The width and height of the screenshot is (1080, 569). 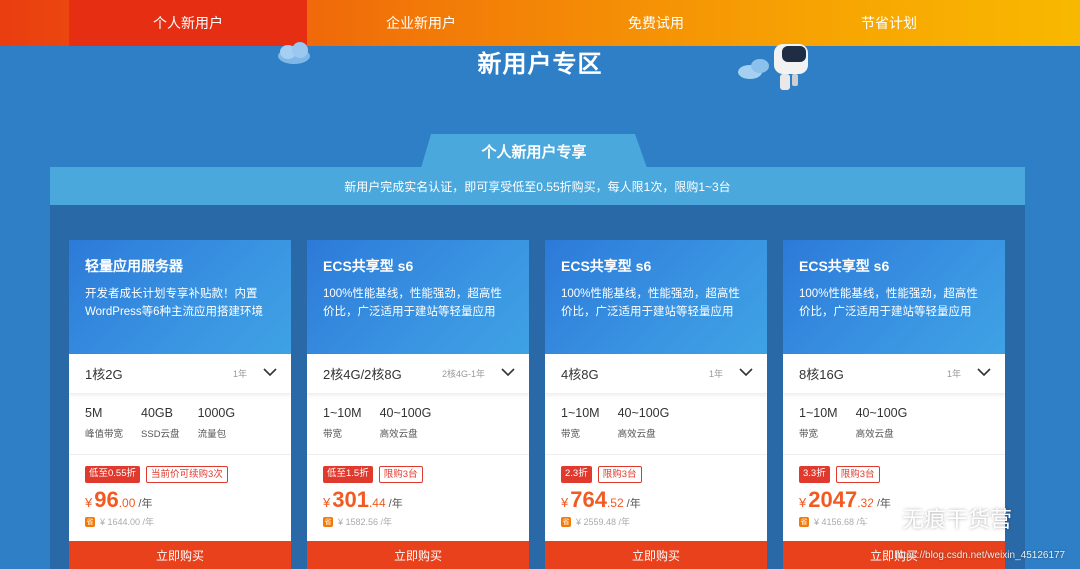 What do you see at coordinates (814, 474) in the screenshot?
I see `discount-badge: 3.3折` at bounding box center [814, 474].